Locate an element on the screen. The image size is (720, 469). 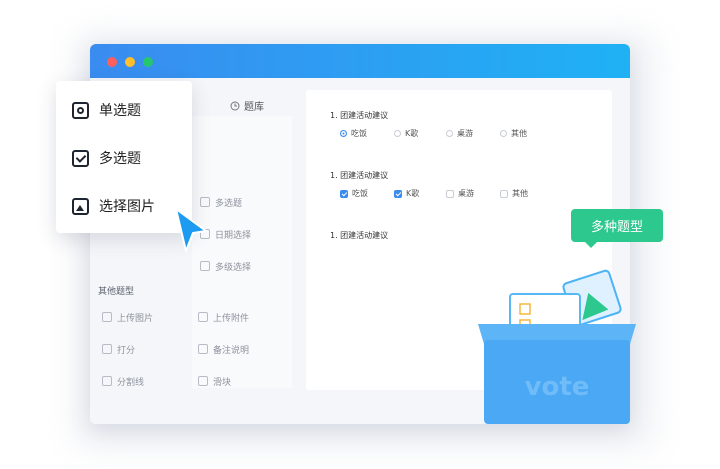
item-label: 打分 is located at coordinates (126, 350).